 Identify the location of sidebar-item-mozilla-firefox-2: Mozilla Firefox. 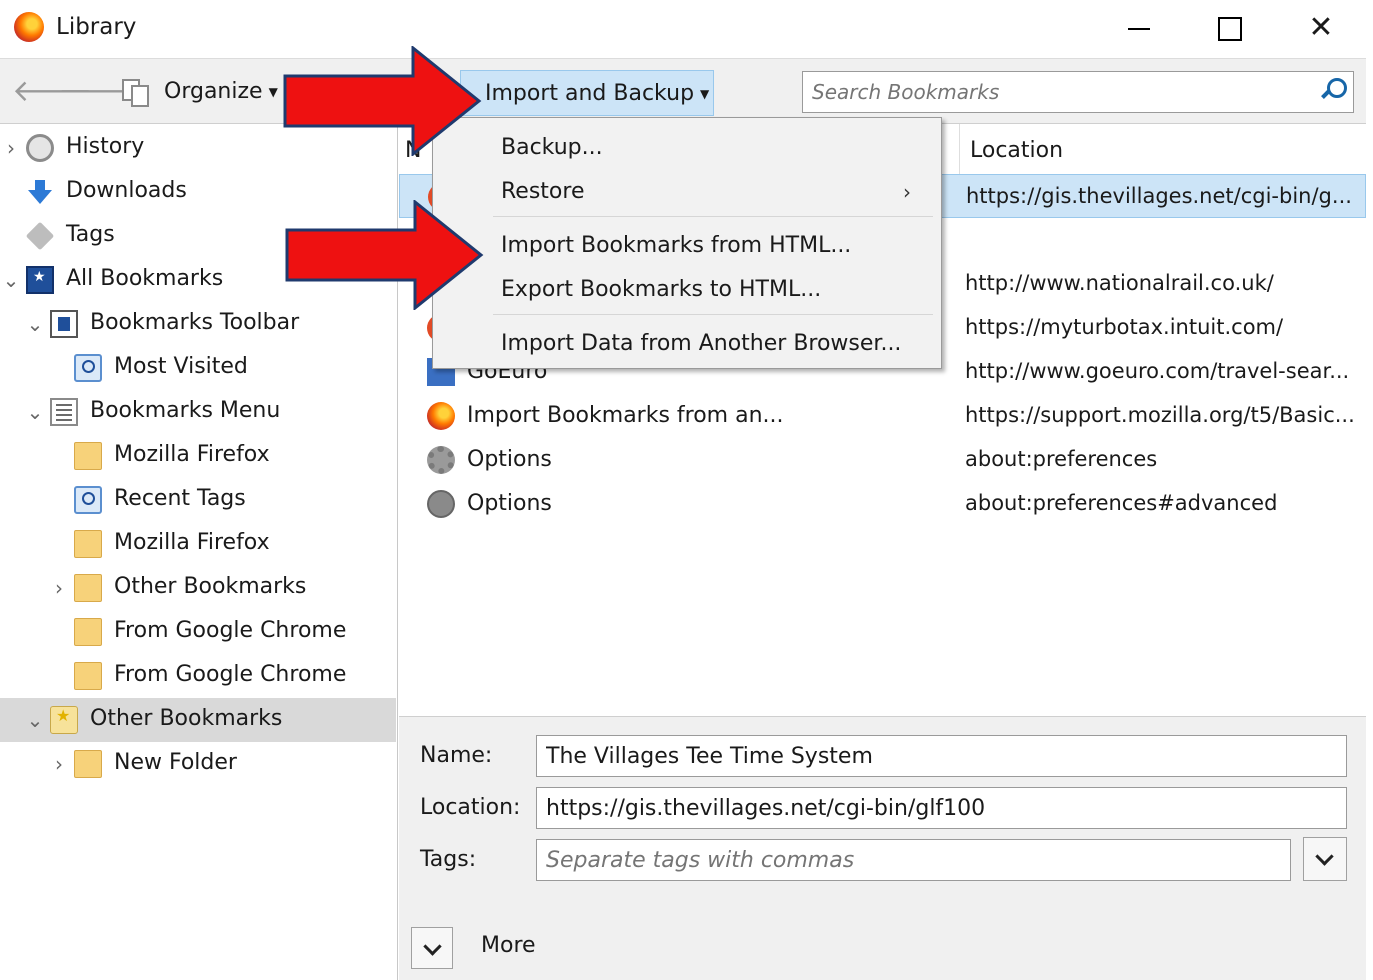
(198, 544).